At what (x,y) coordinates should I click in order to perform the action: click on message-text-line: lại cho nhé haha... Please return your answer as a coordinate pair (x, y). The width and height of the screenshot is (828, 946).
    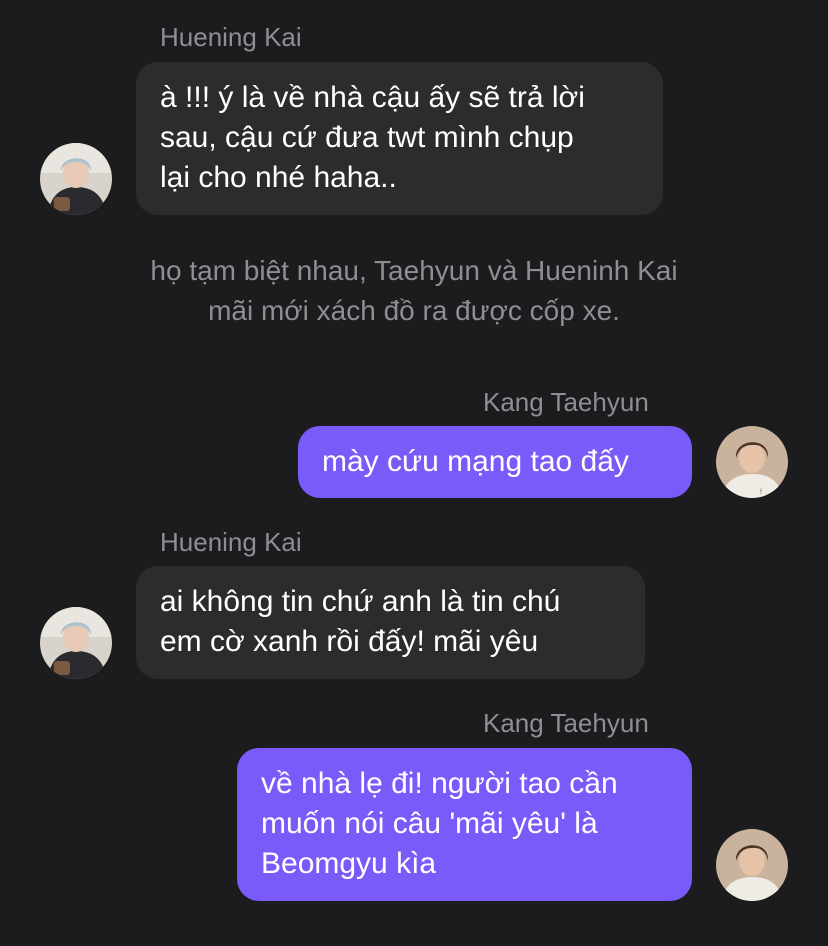
    Looking at the image, I should click on (278, 177).